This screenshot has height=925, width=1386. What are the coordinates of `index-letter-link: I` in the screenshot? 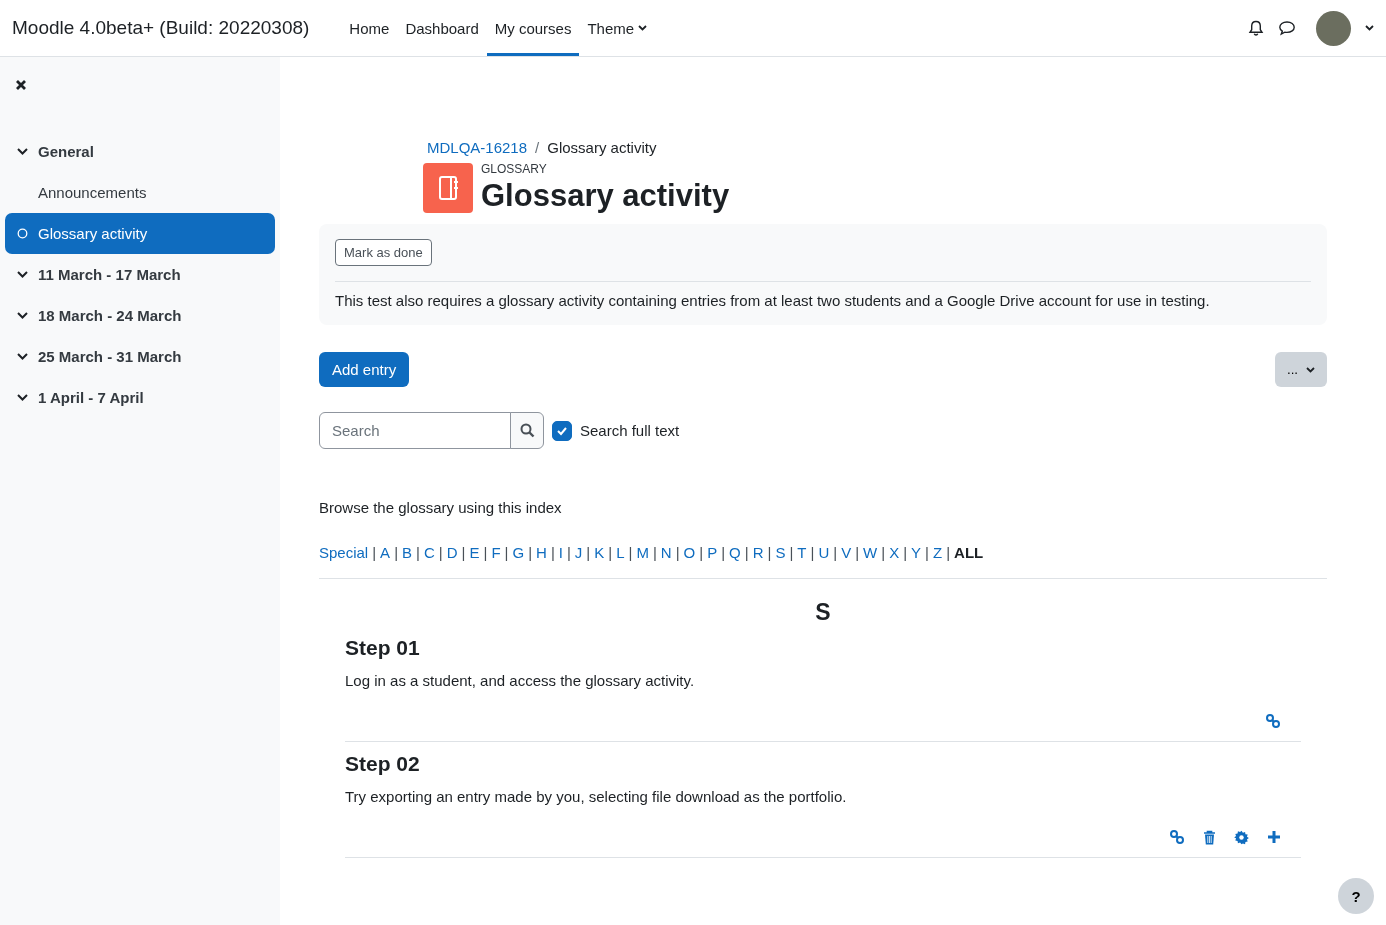 It's located at (560, 552).